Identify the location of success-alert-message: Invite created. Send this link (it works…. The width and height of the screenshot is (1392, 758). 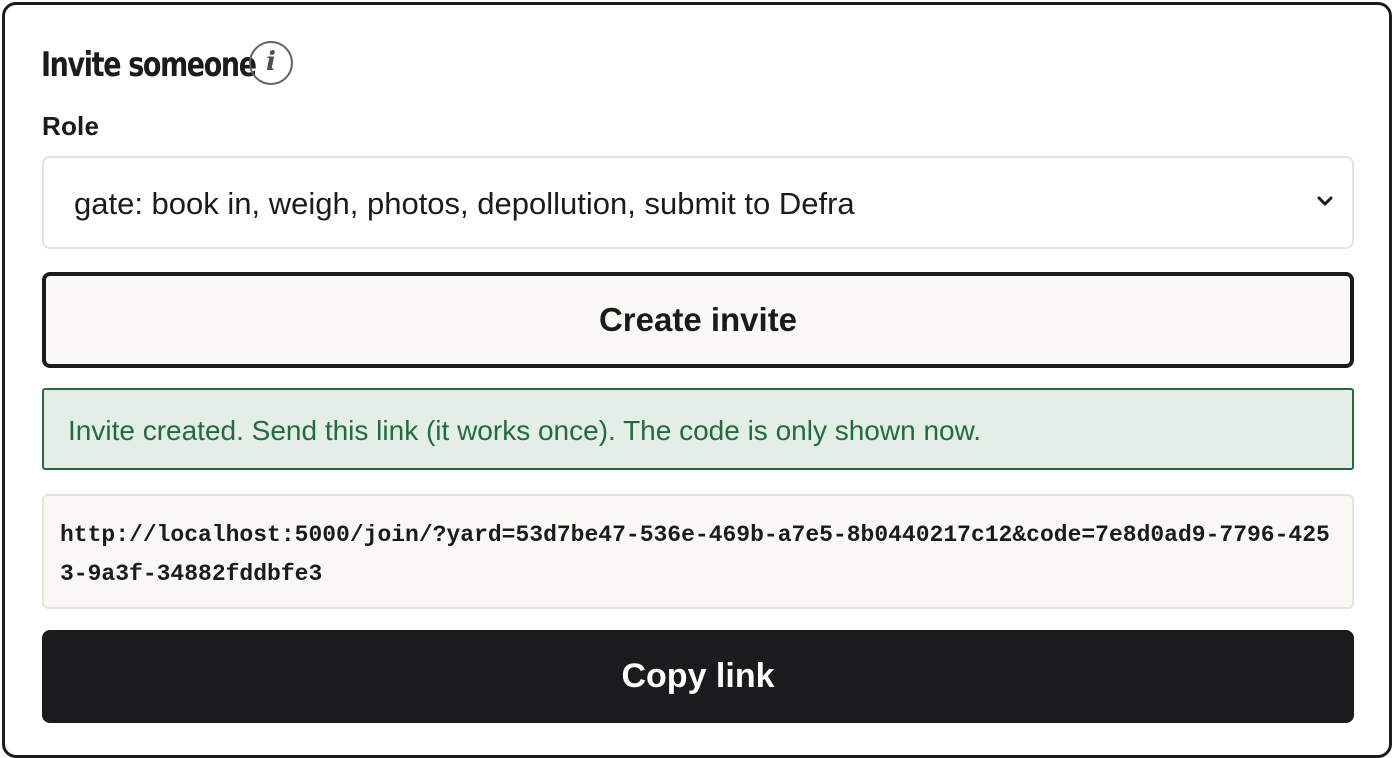
(525, 430).